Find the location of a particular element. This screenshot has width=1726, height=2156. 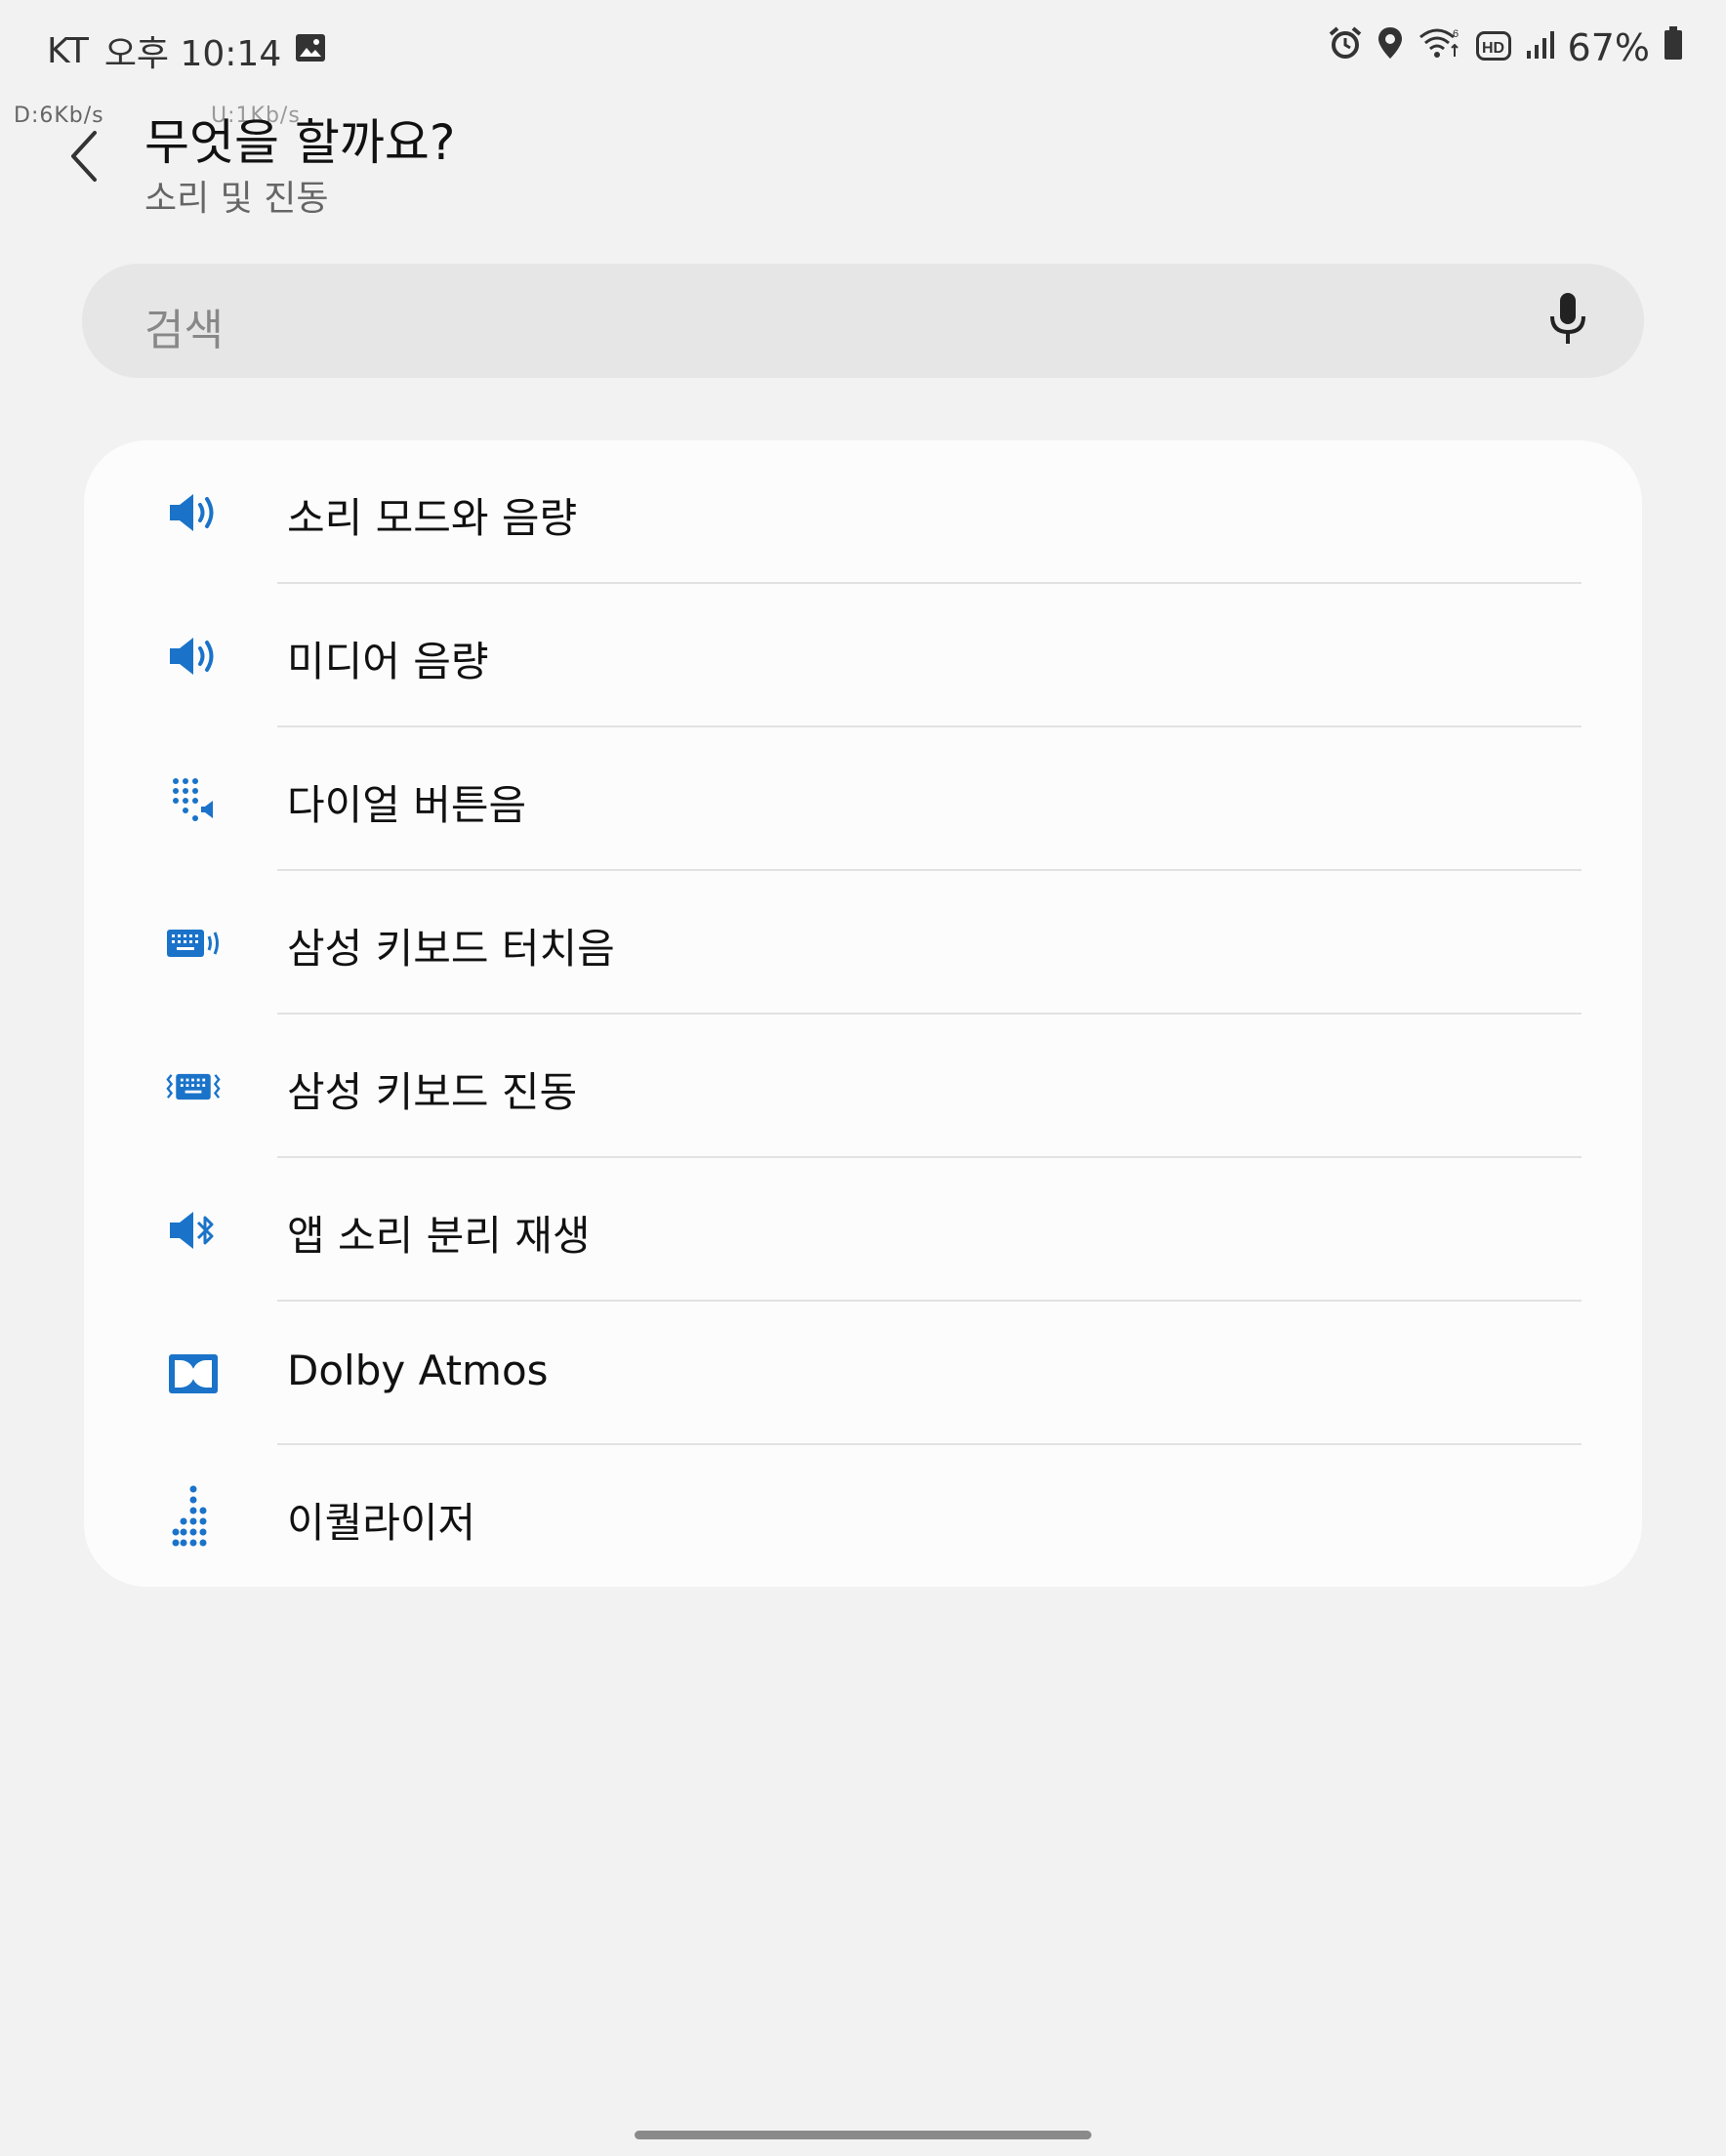

list-item-label: 미디어 음량 is located at coordinates (388, 661).